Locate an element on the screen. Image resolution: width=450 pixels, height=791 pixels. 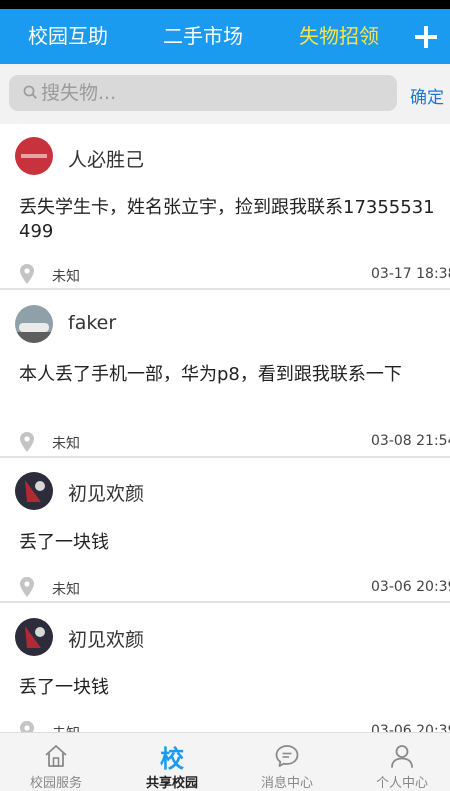
nav-label: 共享校园 is located at coordinates (171, 783).